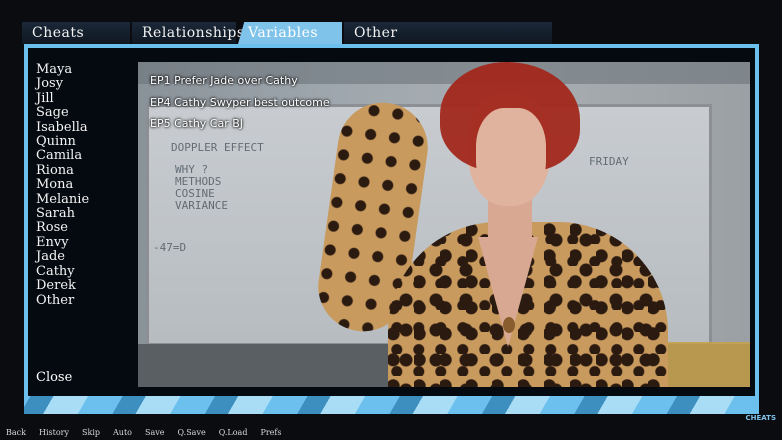 The image size is (782, 440). I want to click on board-text: -47=D, so click(170, 247).